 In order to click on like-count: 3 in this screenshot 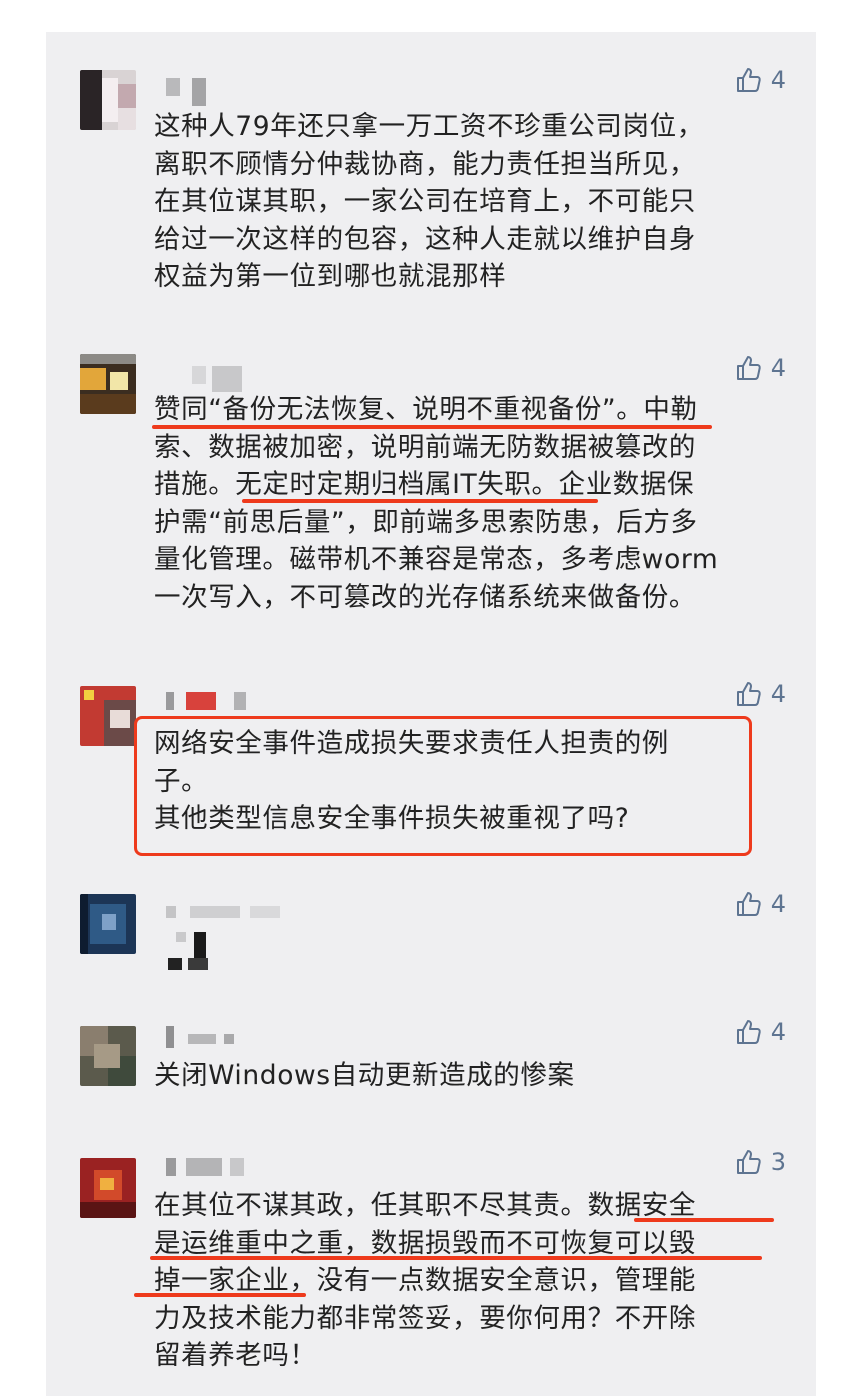, I will do `click(778, 1162)`.